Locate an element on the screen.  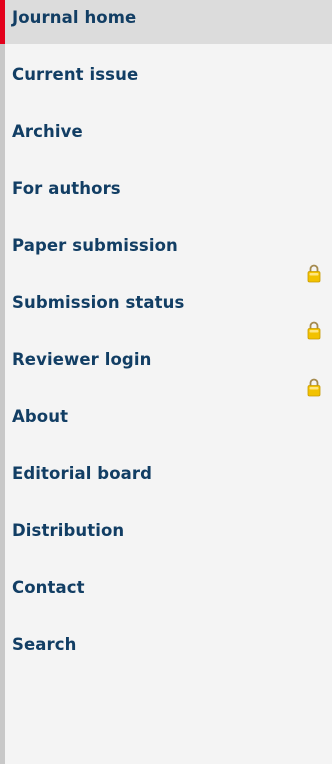
nav-item-submission-status: Submission status is located at coordinates (168, 296).